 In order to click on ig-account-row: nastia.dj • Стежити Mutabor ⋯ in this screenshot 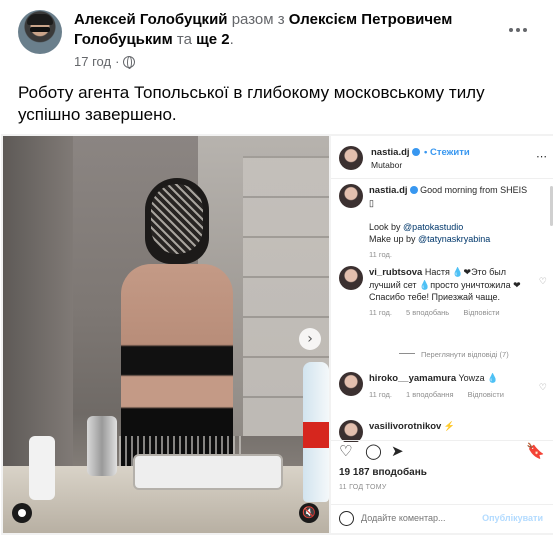, I will do `click(444, 160)`.